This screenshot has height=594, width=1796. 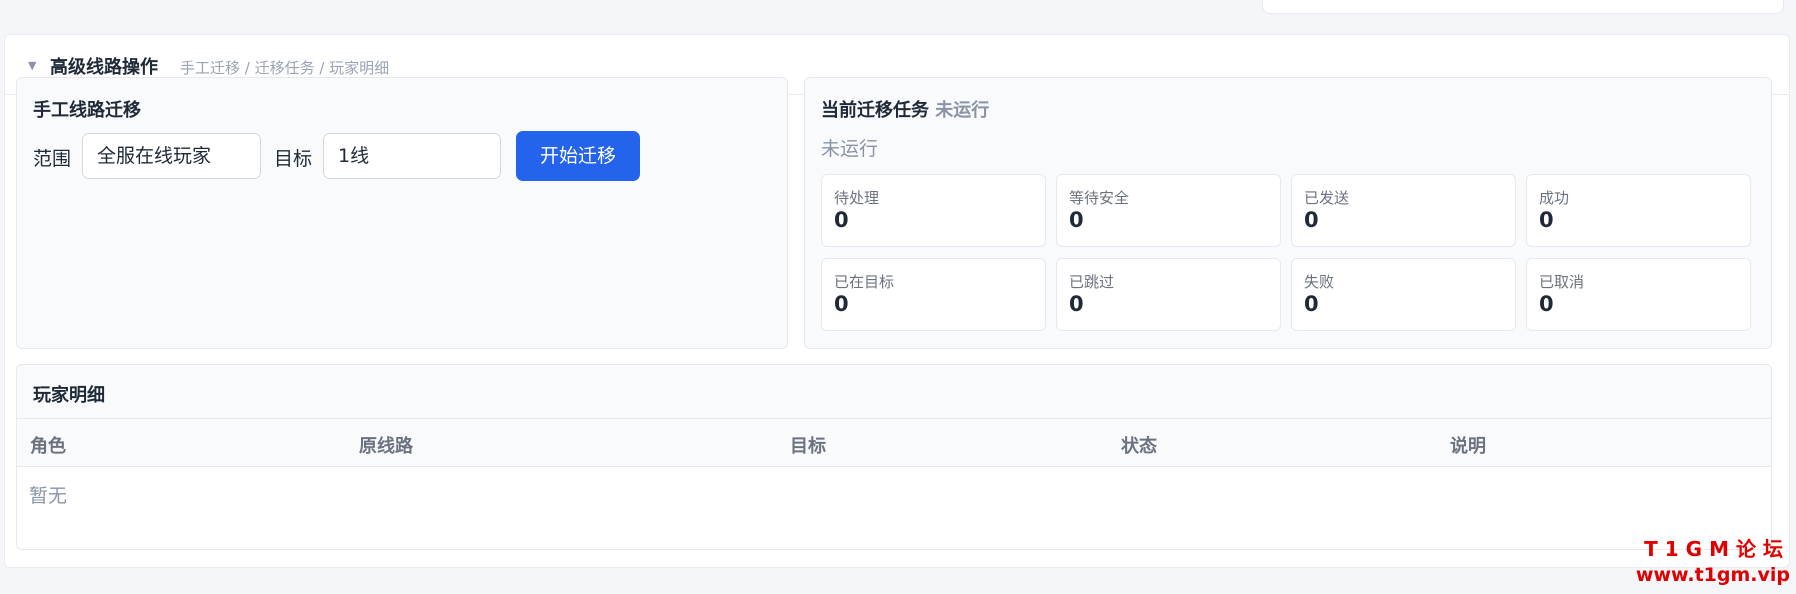 I want to click on scope-label: 范围, so click(x=52, y=159).